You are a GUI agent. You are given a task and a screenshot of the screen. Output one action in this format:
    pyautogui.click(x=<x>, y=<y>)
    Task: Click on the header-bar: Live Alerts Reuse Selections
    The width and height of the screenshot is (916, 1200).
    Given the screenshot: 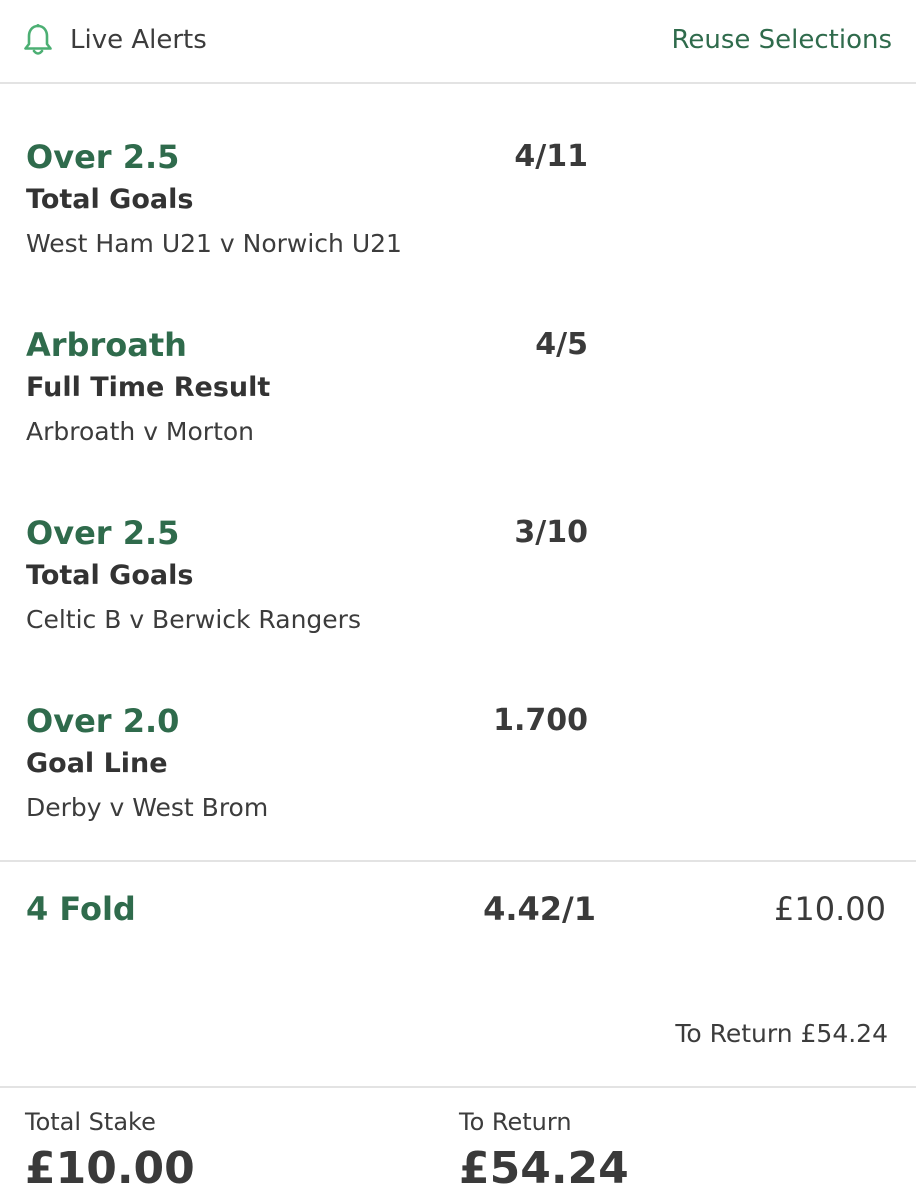 What is the action you would take?
    pyautogui.click(x=458, y=42)
    